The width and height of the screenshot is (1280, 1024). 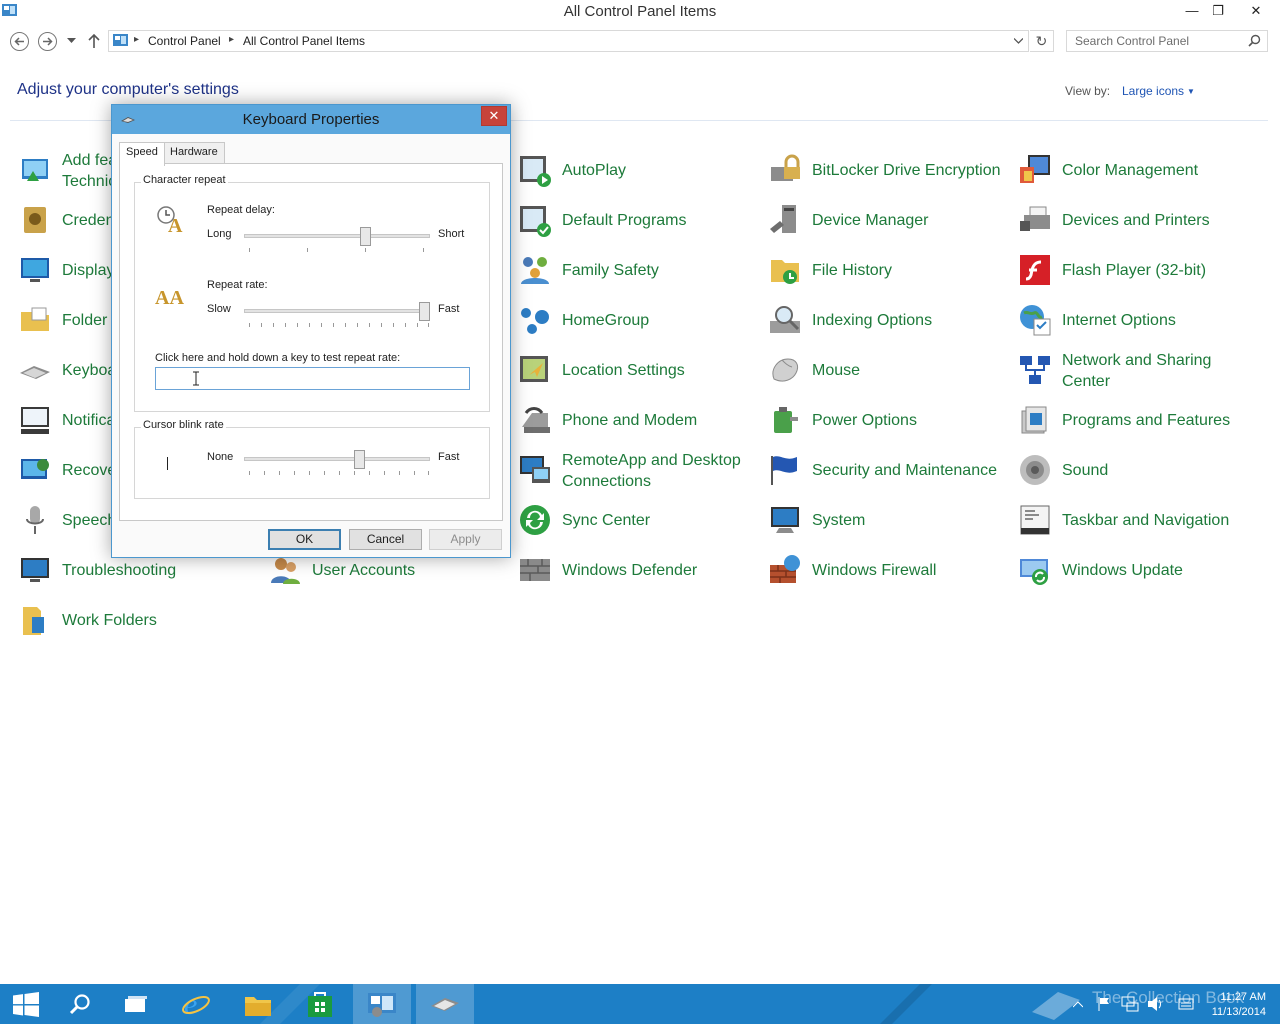 What do you see at coordinates (89, 520) in the screenshot?
I see `cp-item-label: Speech` at bounding box center [89, 520].